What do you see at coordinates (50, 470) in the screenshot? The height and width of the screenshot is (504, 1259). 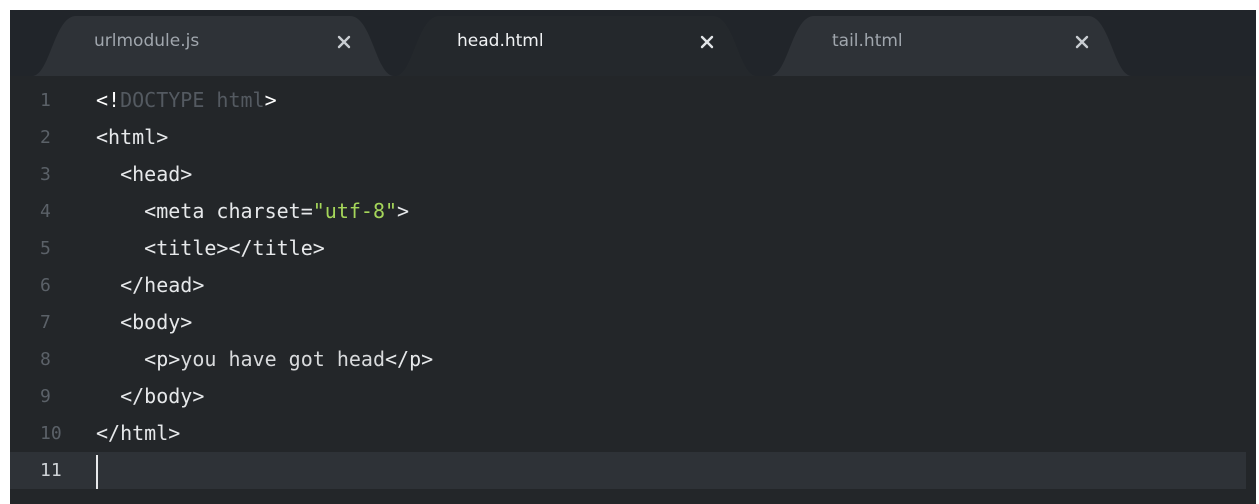 I see `line-number: 11` at bounding box center [50, 470].